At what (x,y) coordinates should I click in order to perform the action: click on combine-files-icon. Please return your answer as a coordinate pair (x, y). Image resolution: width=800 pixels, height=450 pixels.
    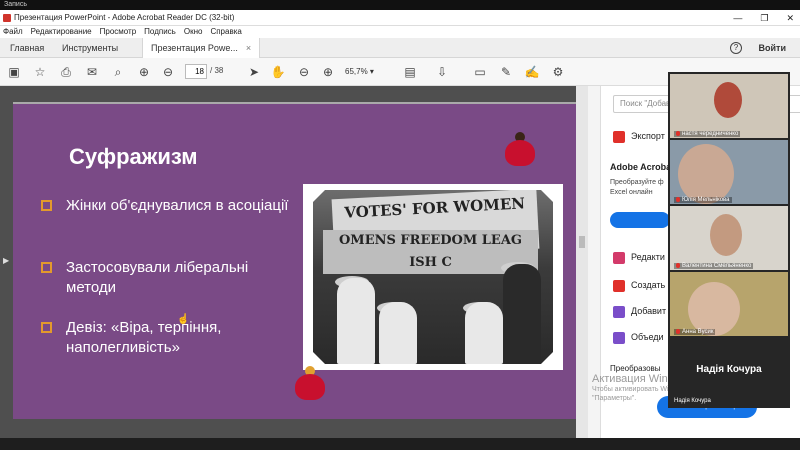
    Looking at the image, I should click on (619, 337).